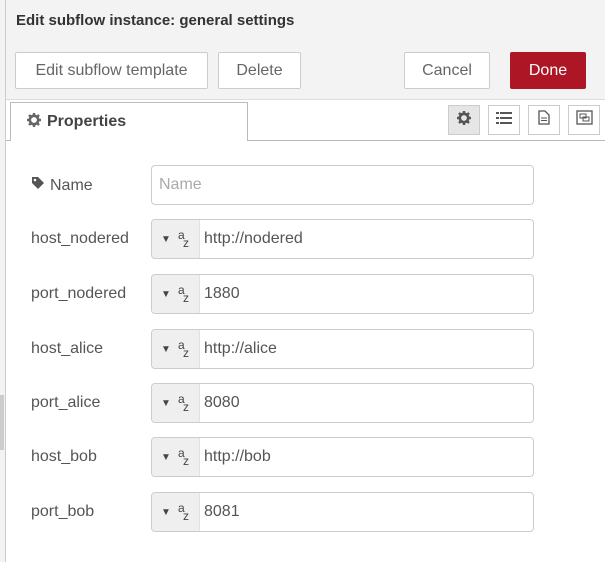 This screenshot has width=605, height=562. I want to click on field-value: 8080, so click(222, 402).